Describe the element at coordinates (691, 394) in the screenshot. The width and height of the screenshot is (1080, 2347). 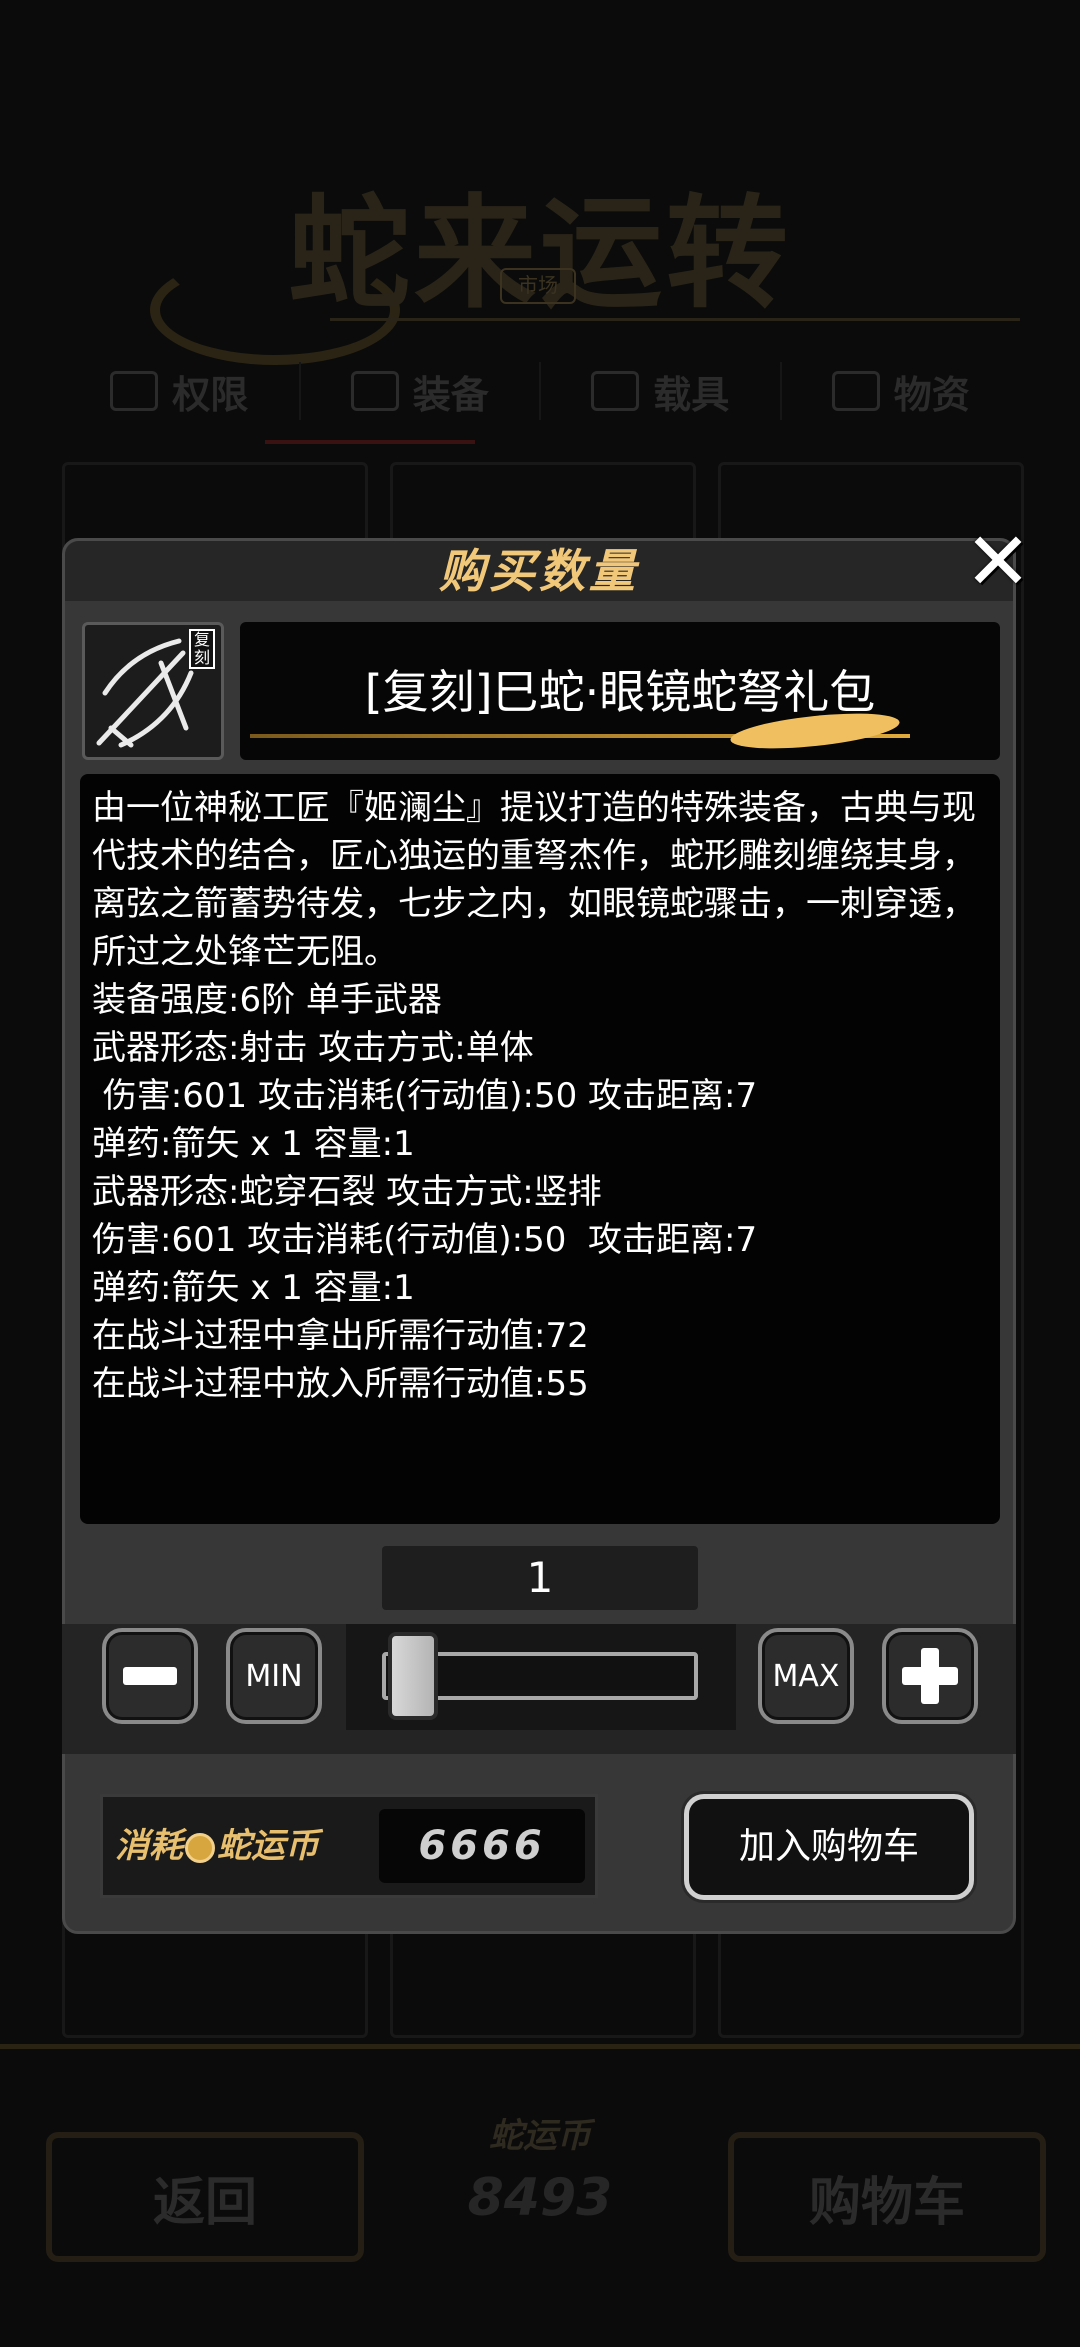
I see `tab-label: 载具` at that location.